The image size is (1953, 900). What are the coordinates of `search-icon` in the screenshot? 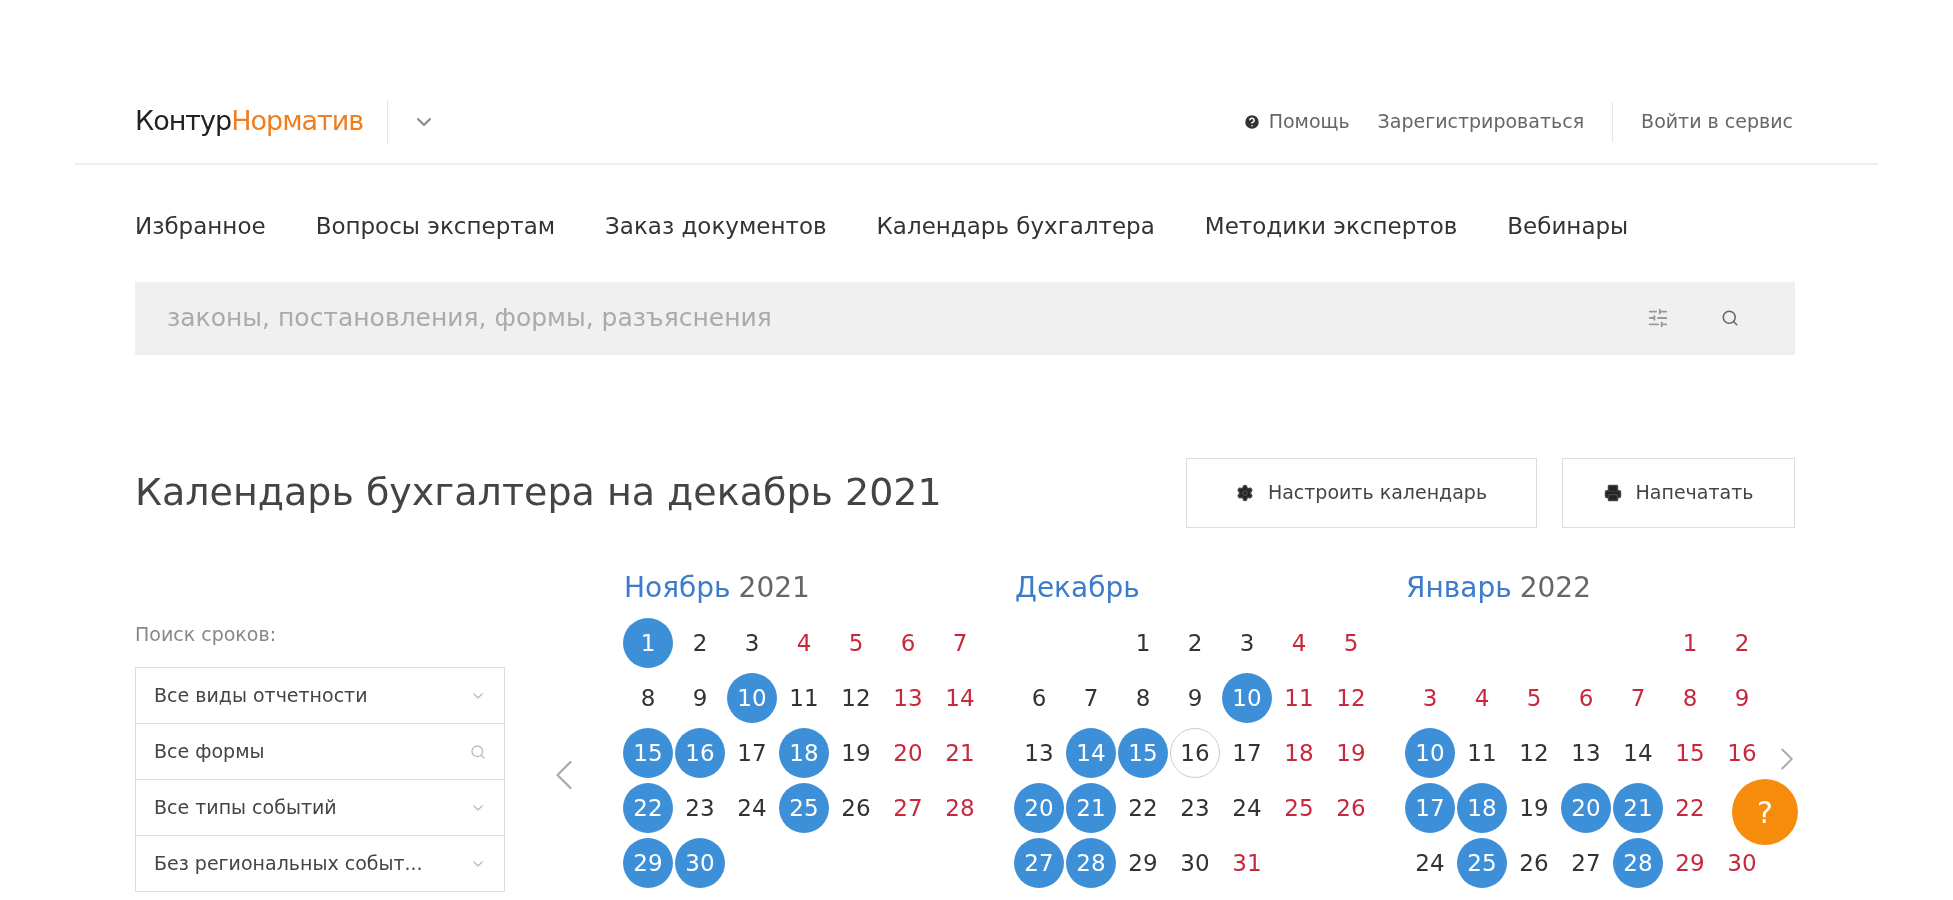 It's located at (1730, 318).